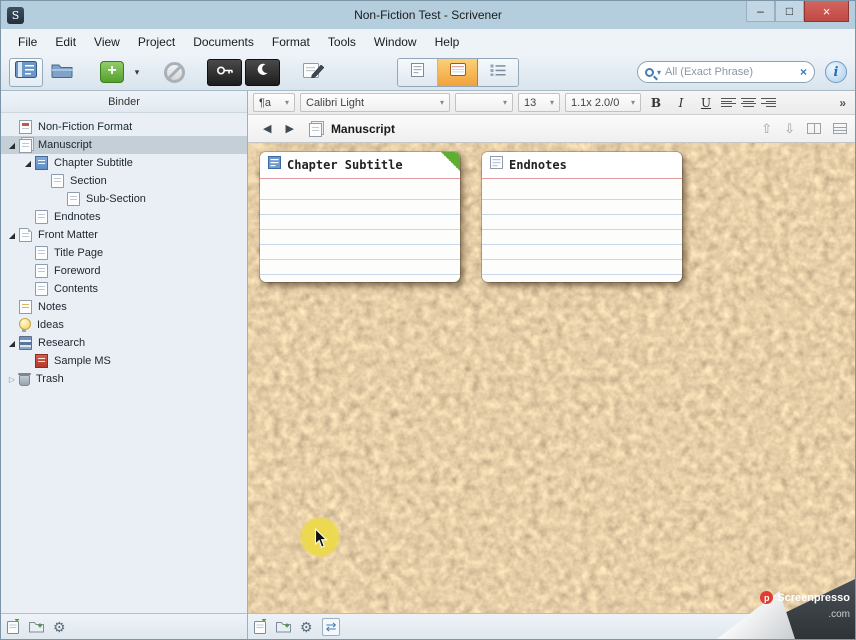 The height and width of the screenshot is (640, 856). What do you see at coordinates (706, 102) in the screenshot?
I see `underline-button: U` at bounding box center [706, 102].